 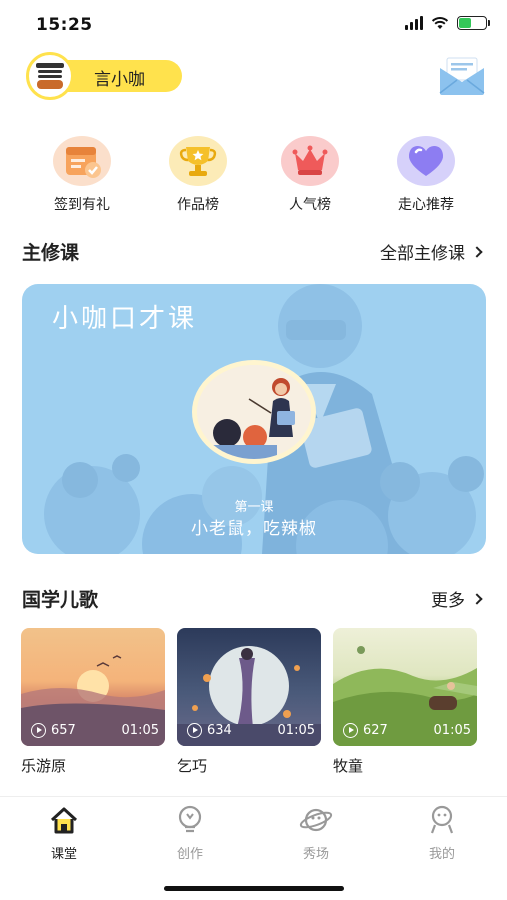 I want to click on wifi-icon, so click(x=440, y=23).